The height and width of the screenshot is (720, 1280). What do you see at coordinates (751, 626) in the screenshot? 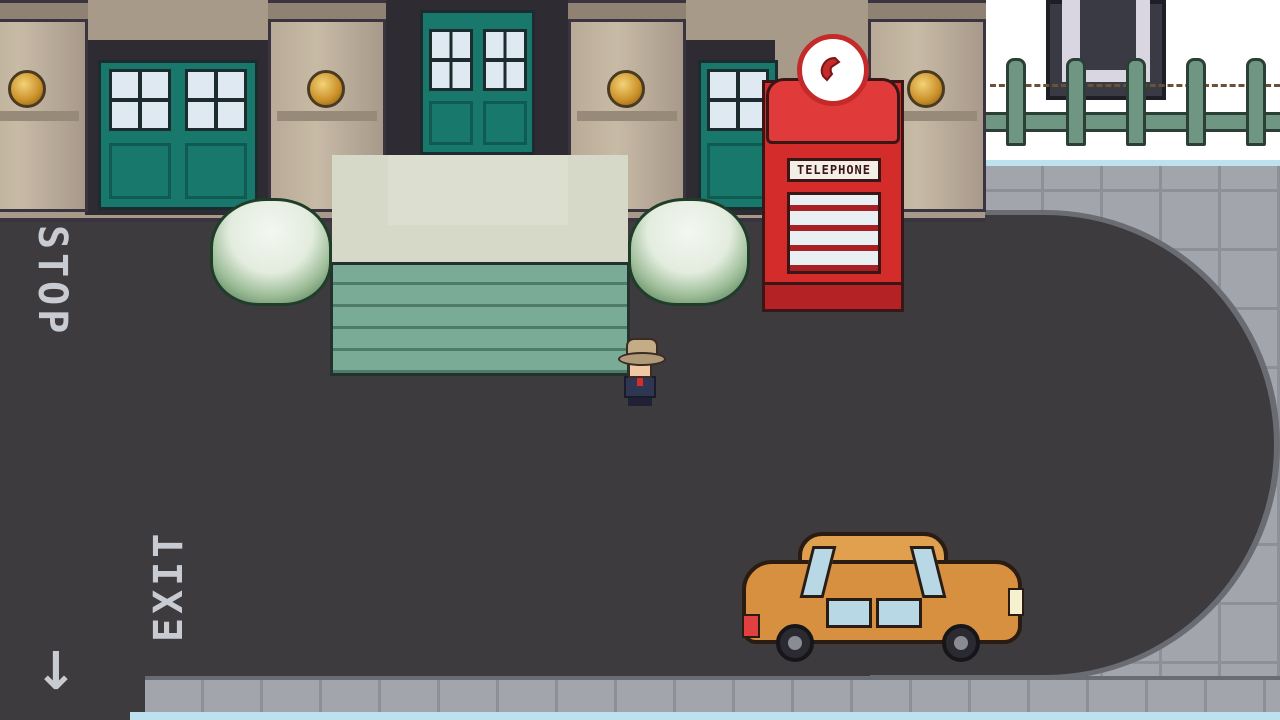
I see `car-tail-light` at bounding box center [751, 626].